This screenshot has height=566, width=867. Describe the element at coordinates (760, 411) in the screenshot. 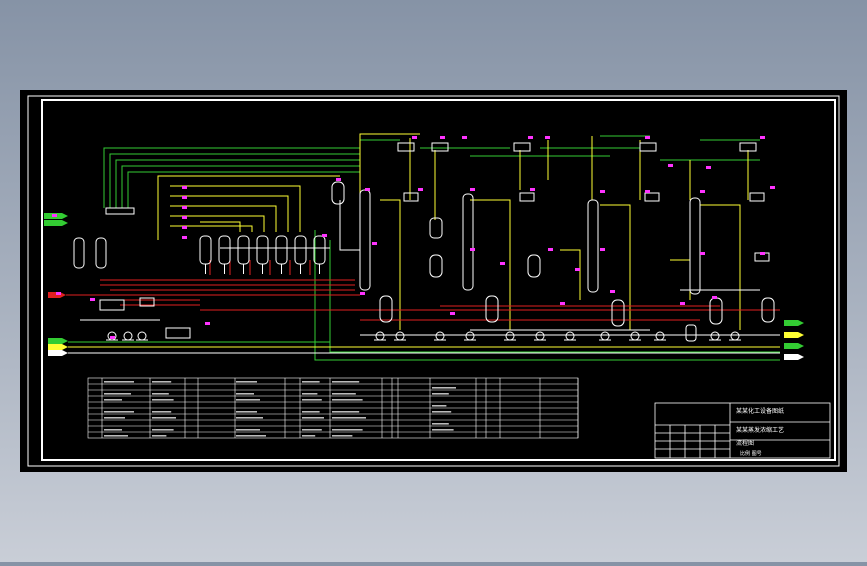

I see `title-line-1: 某某化工设备图纸` at that location.